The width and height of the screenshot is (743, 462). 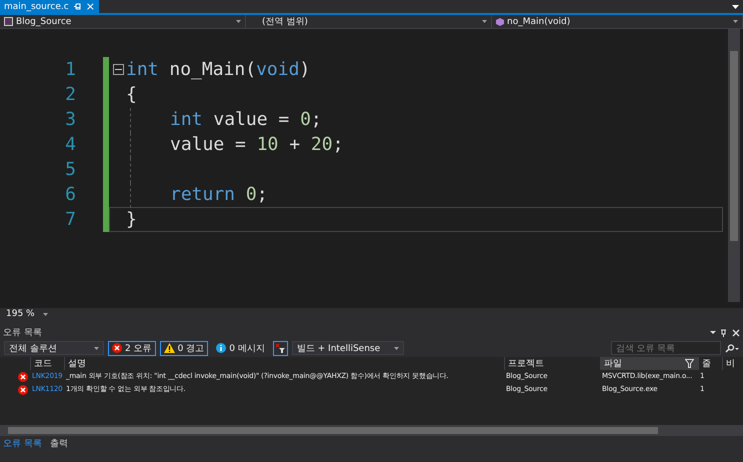 I want to click on project-dropdown: Blog_Source, so click(x=123, y=21).